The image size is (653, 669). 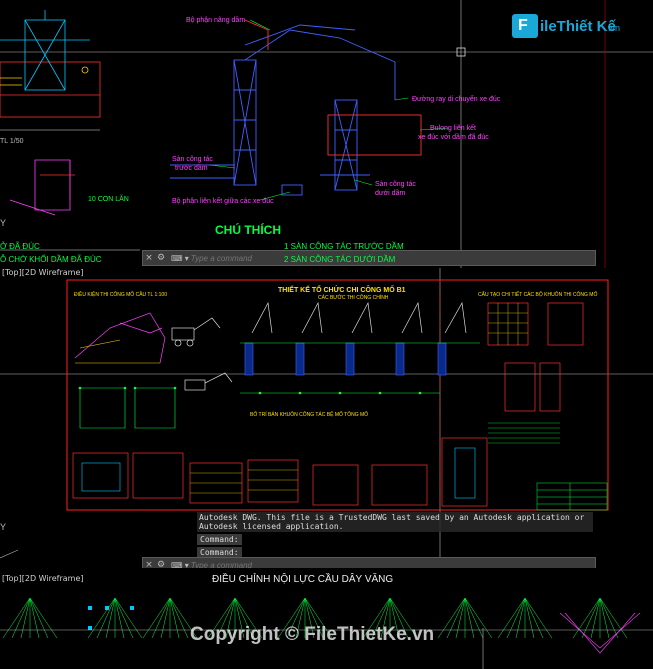 I want to click on sheet-subtitle: CÁC BƯỚC THI CÔNG CHÍNH, so click(x=353, y=297).